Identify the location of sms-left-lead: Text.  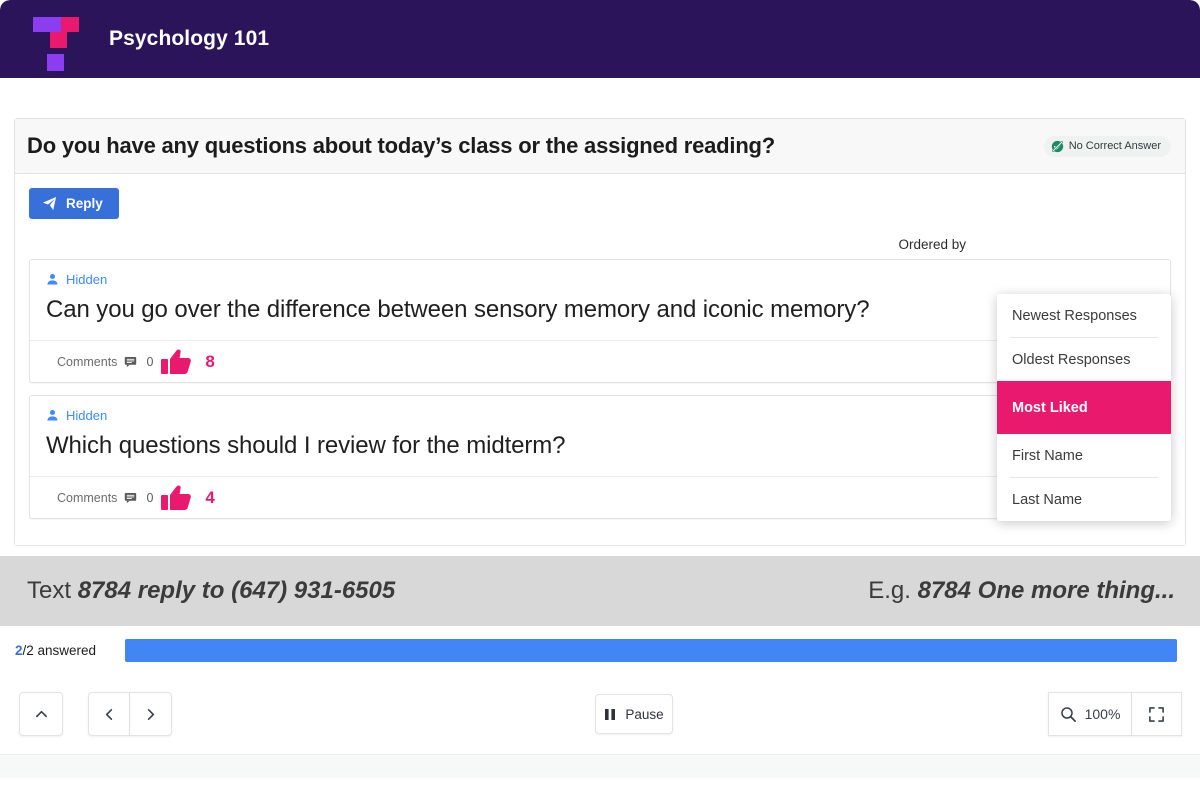
(52, 590).